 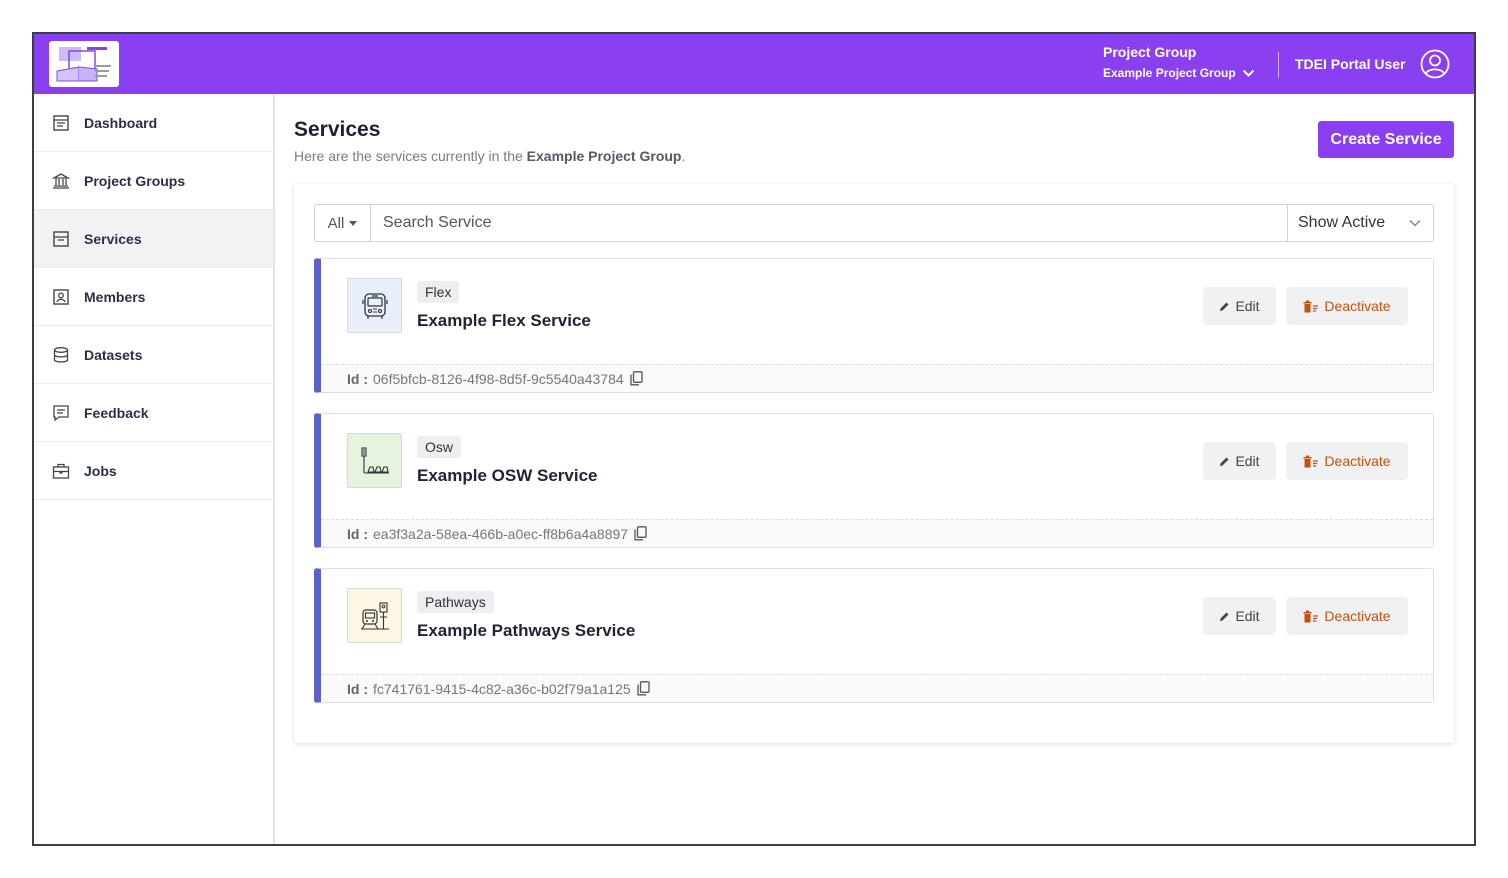 What do you see at coordinates (408, 156) in the screenshot?
I see `subtitle-prefix: Here are the services currently in the` at bounding box center [408, 156].